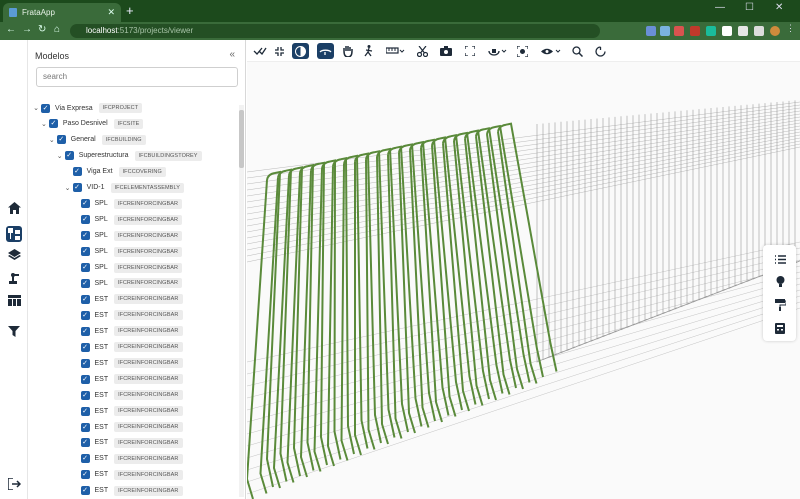 The width and height of the screenshot is (800, 499). What do you see at coordinates (325, 51) in the screenshot?
I see `orbit-icon` at bounding box center [325, 51].